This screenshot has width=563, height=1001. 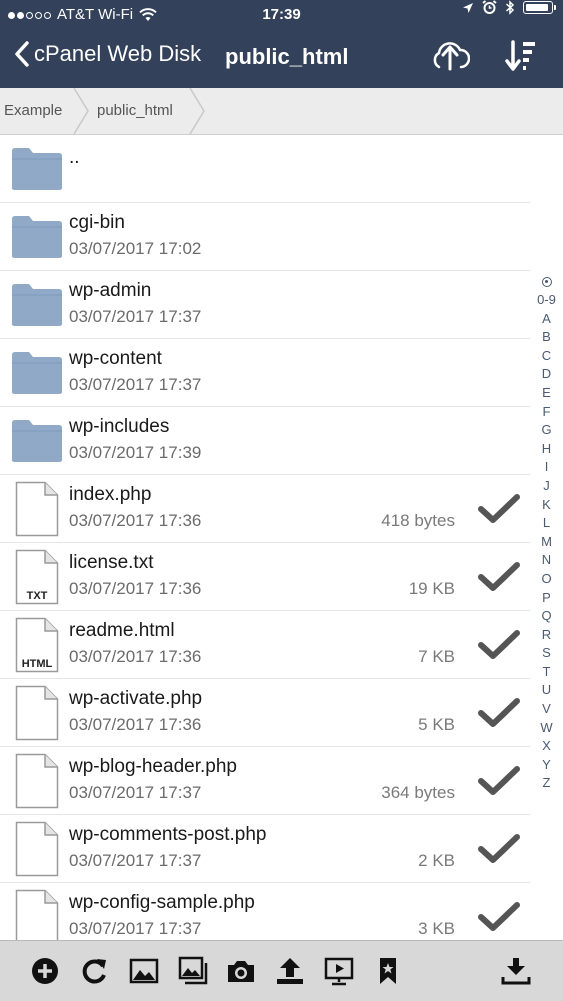 I want to click on back-button: cPanel Web Disk, so click(x=107, y=54).